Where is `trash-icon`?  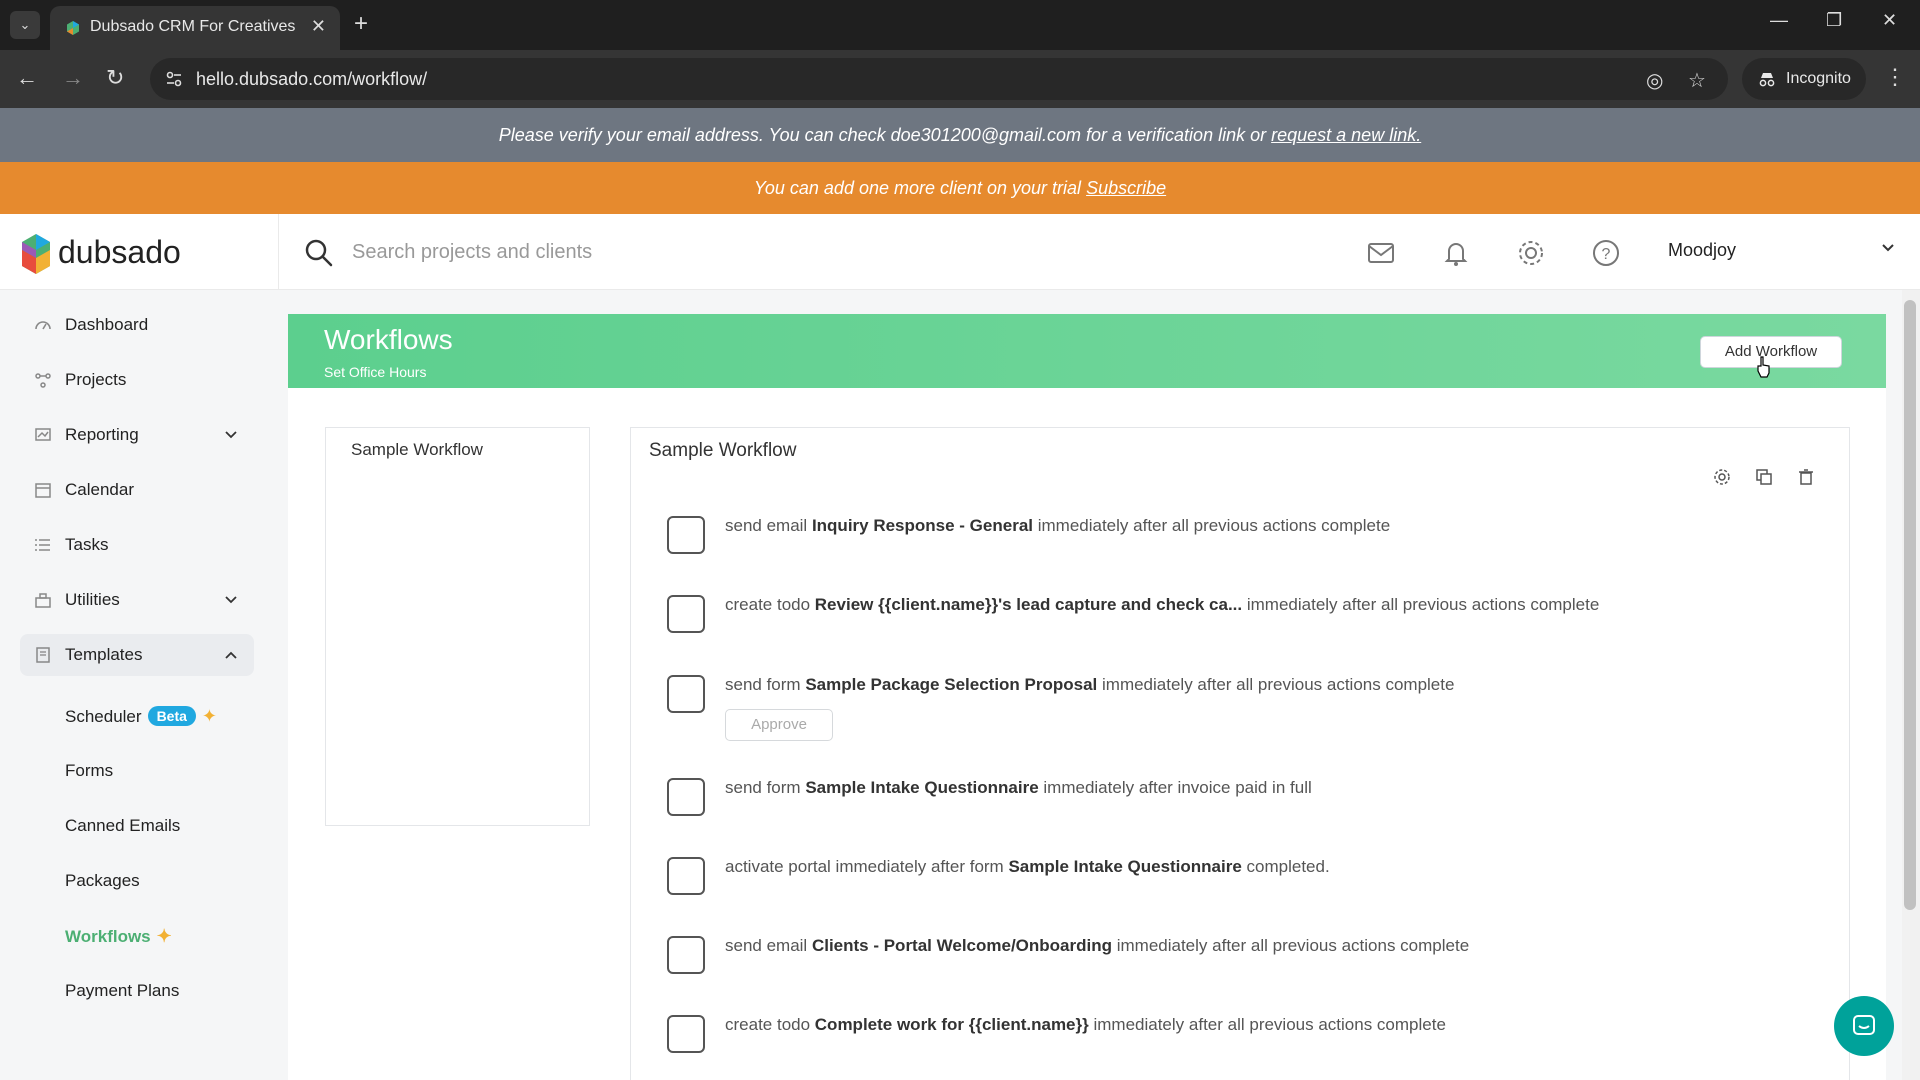 trash-icon is located at coordinates (1806, 477).